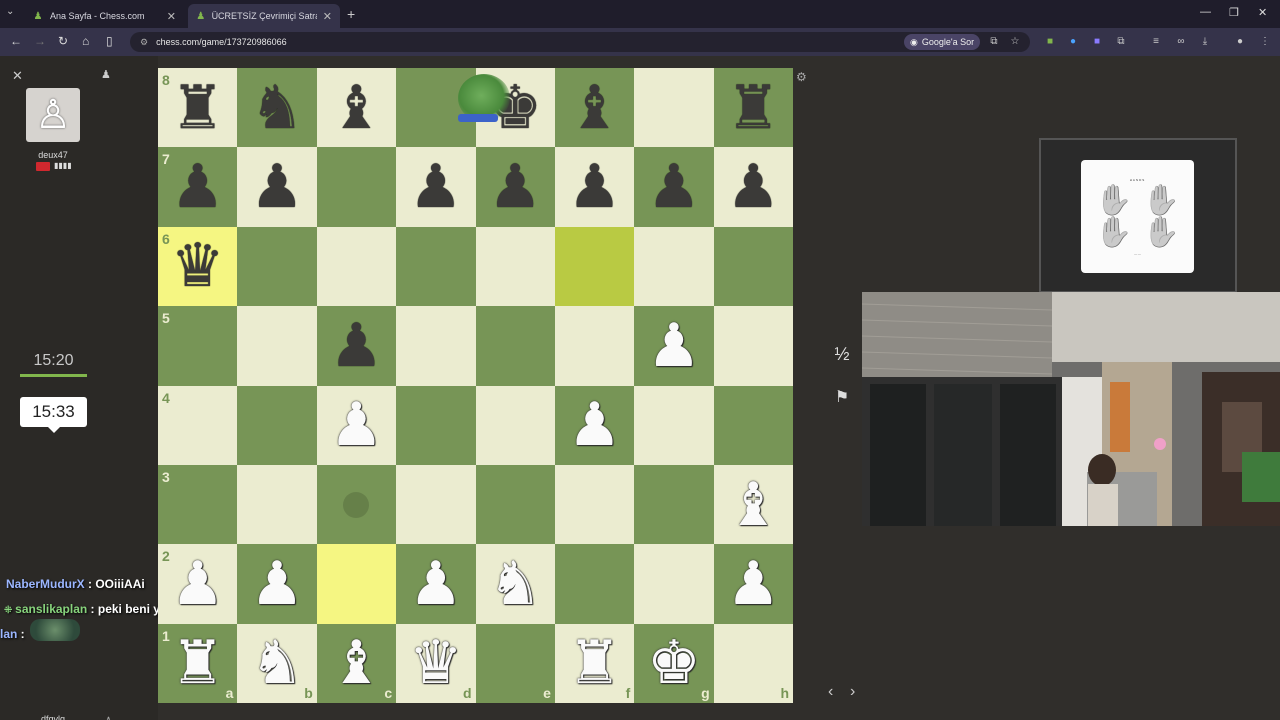  What do you see at coordinates (594, 504) in the screenshot?
I see `square-f3` at bounding box center [594, 504].